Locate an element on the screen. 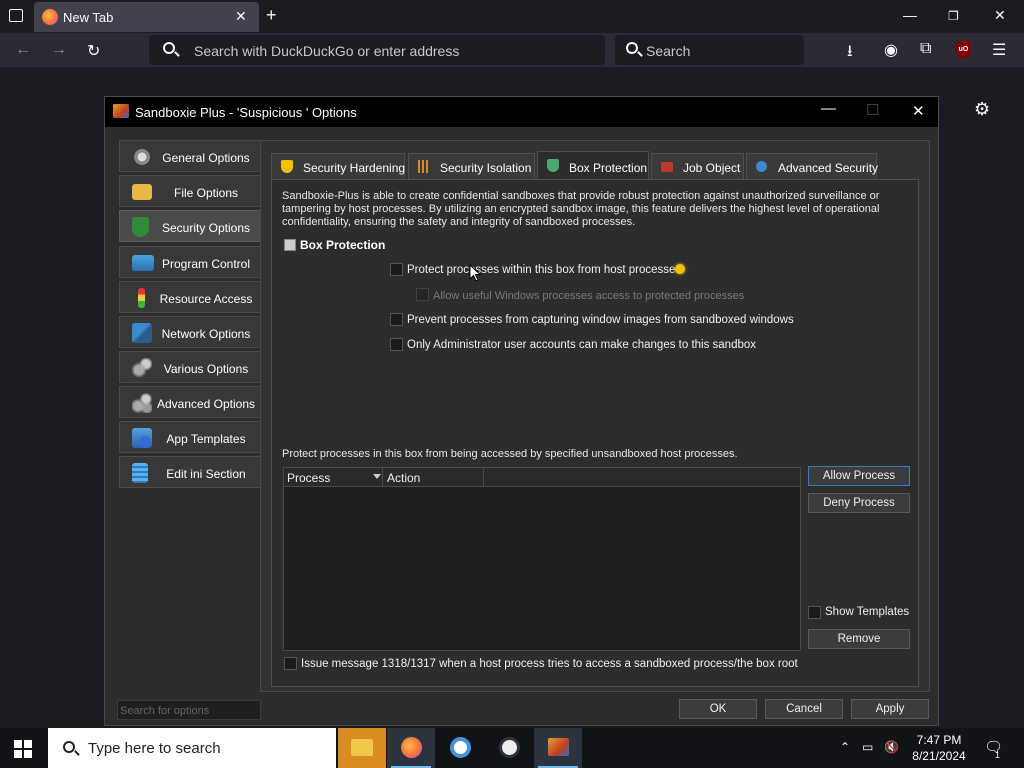  sandboxie-app is located at coordinates (558, 748).